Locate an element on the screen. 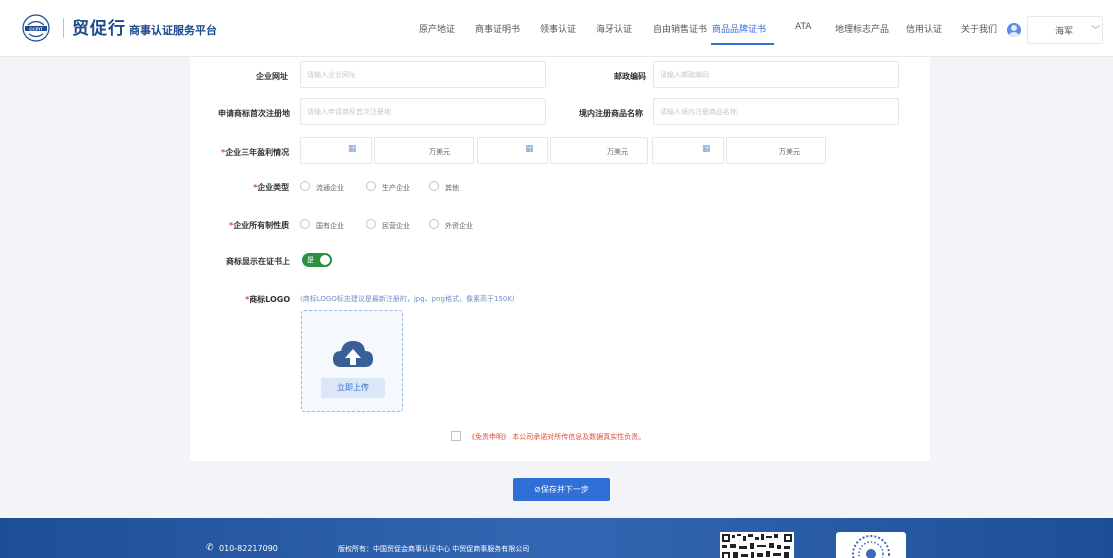 The height and width of the screenshot is (558, 1113). brand-main-text: 贸促行 is located at coordinates (99, 29).